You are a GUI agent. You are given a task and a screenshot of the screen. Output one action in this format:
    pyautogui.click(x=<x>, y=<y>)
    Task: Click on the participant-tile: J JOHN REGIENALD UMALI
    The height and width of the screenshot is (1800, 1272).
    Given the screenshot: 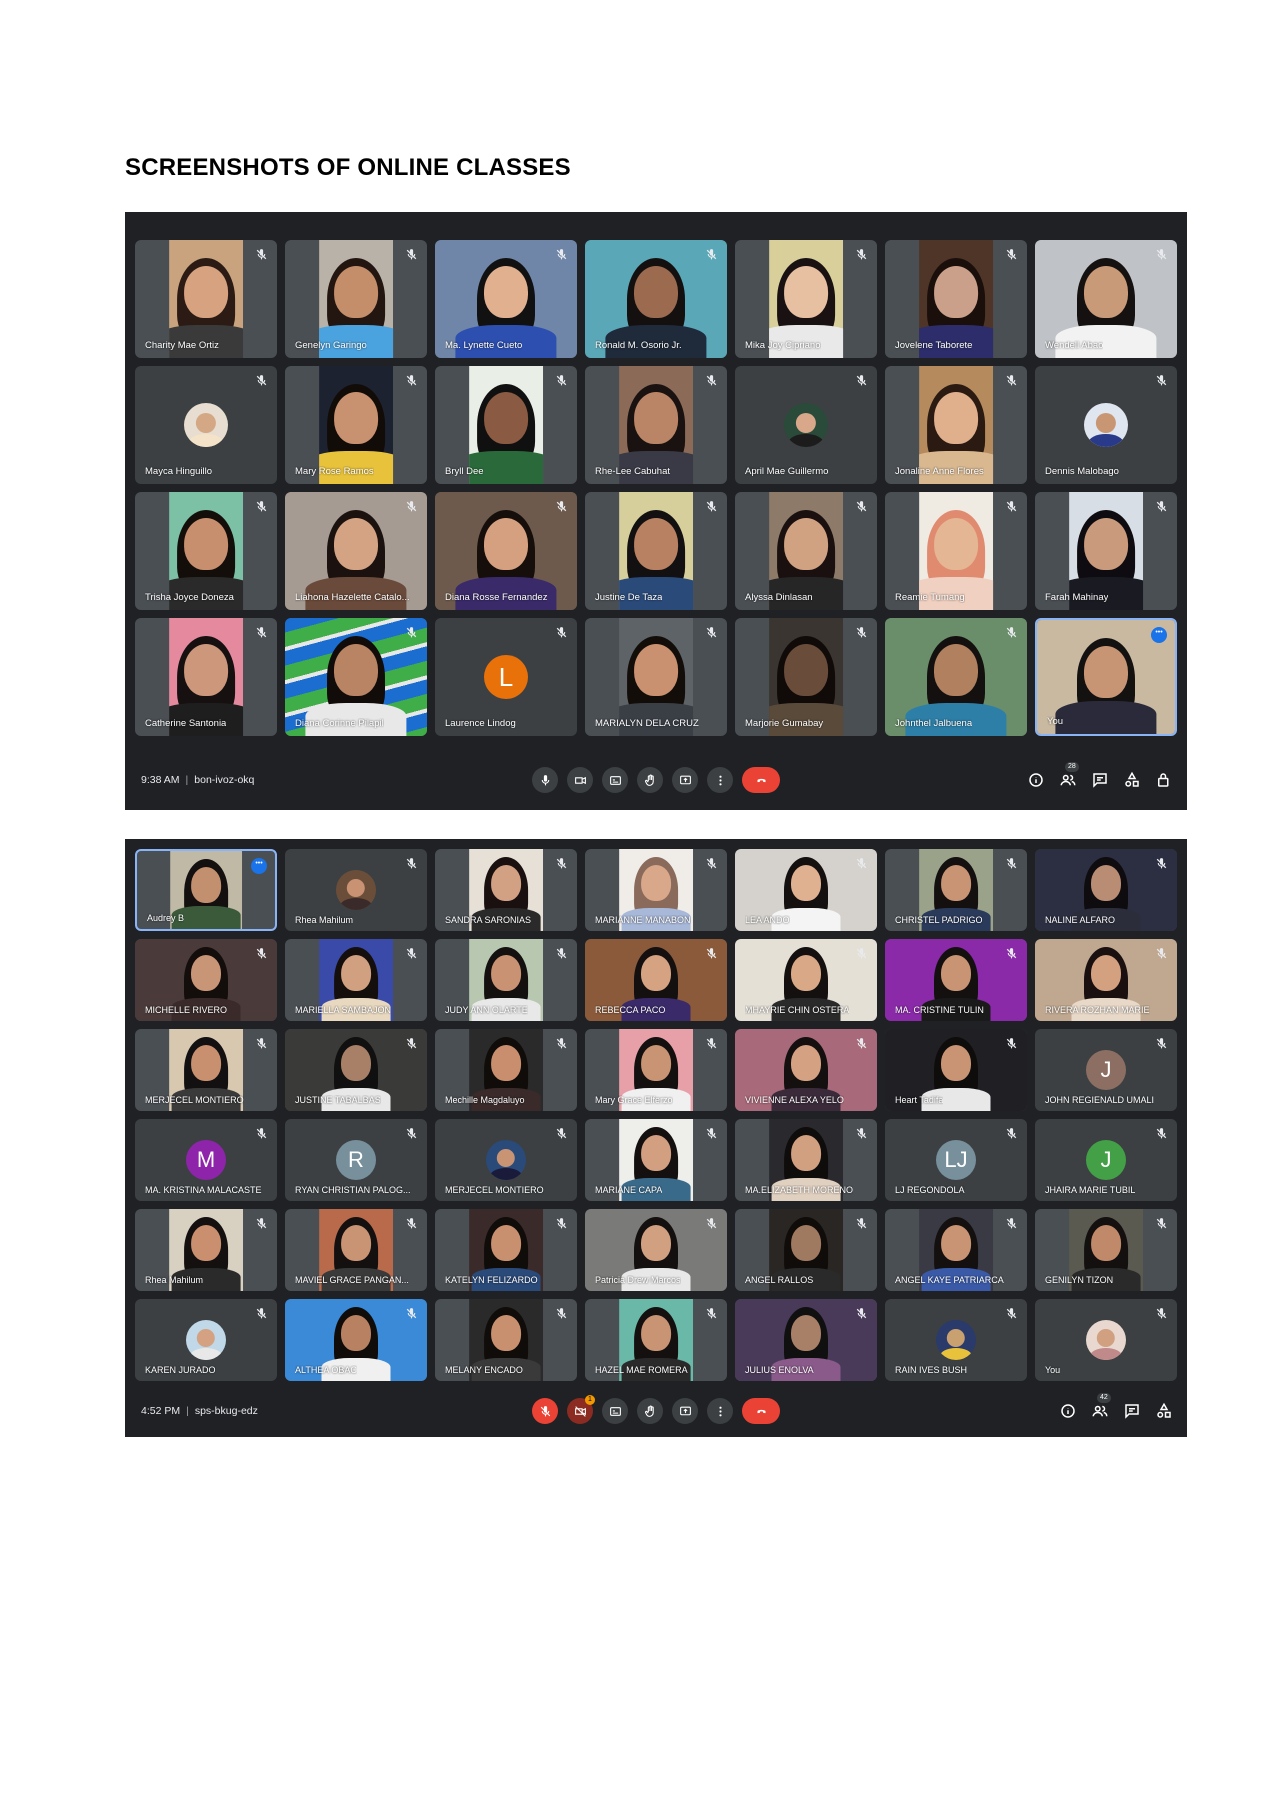 What is the action you would take?
    pyautogui.click(x=1106, y=1070)
    